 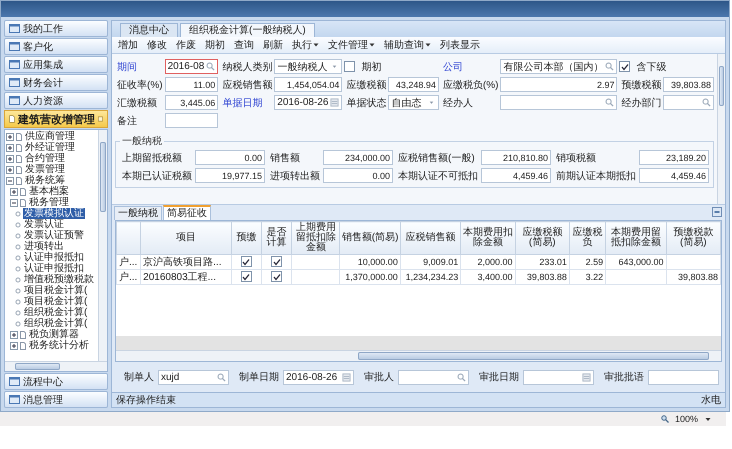 What do you see at coordinates (49, 202) in the screenshot?
I see `tree-item: 税务管理` at bounding box center [49, 202].